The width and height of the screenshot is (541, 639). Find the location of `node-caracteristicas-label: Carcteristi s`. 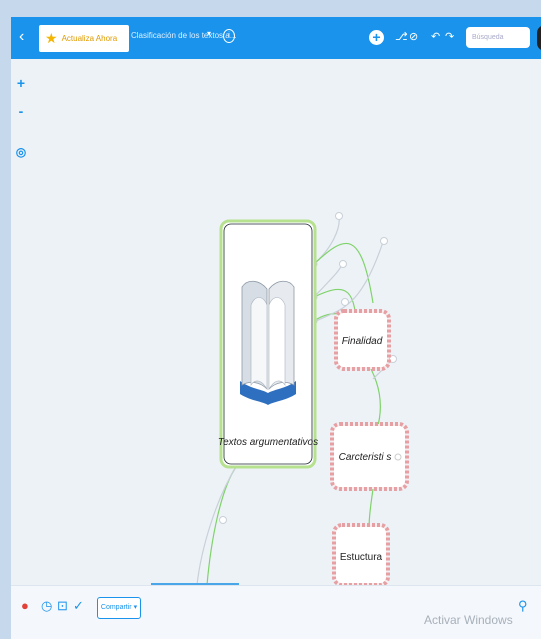

node-caracteristicas-label: Carcteristi s is located at coordinates (365, 457).